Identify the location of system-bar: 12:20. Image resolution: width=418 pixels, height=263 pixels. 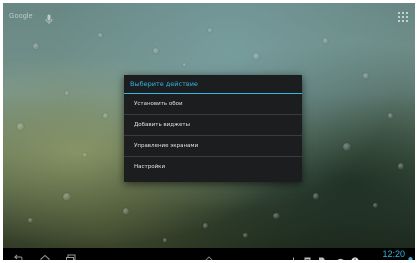
(209, 254).